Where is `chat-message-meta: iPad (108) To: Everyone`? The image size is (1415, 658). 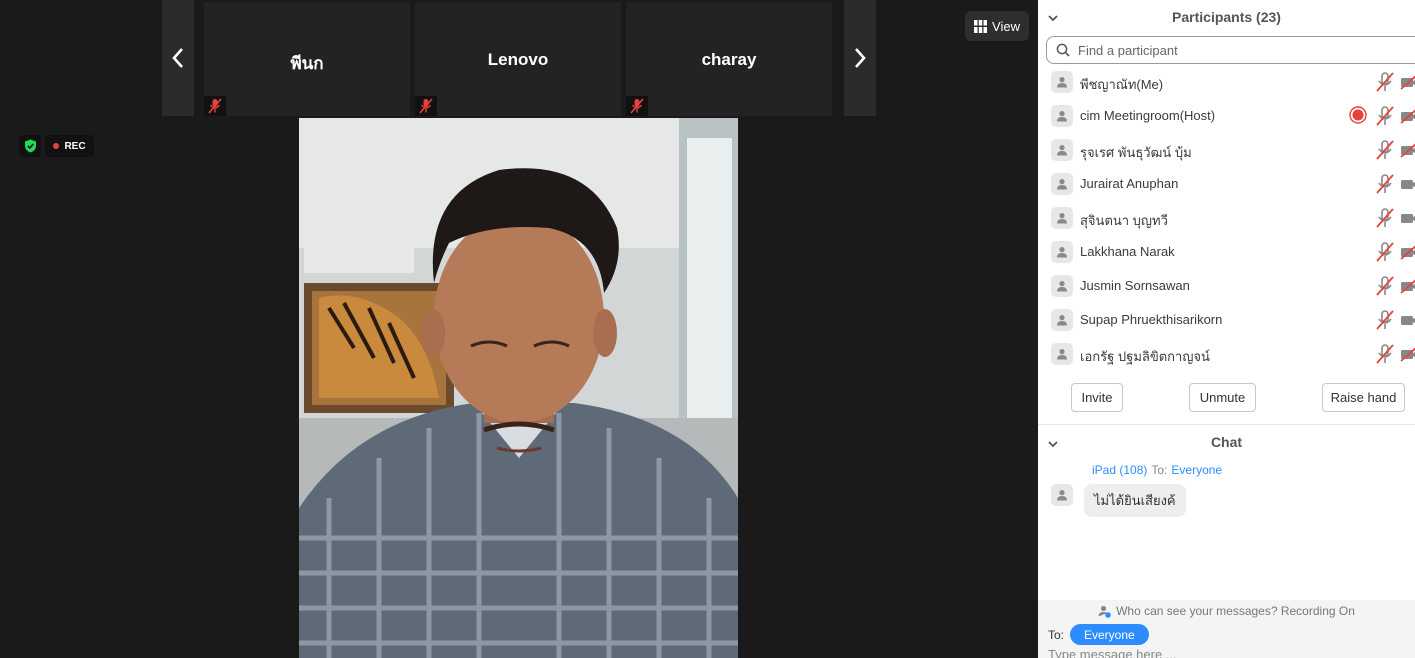 chat-message-meta: iPad (108) To: Everyone is located at coordinates (1157, 470).